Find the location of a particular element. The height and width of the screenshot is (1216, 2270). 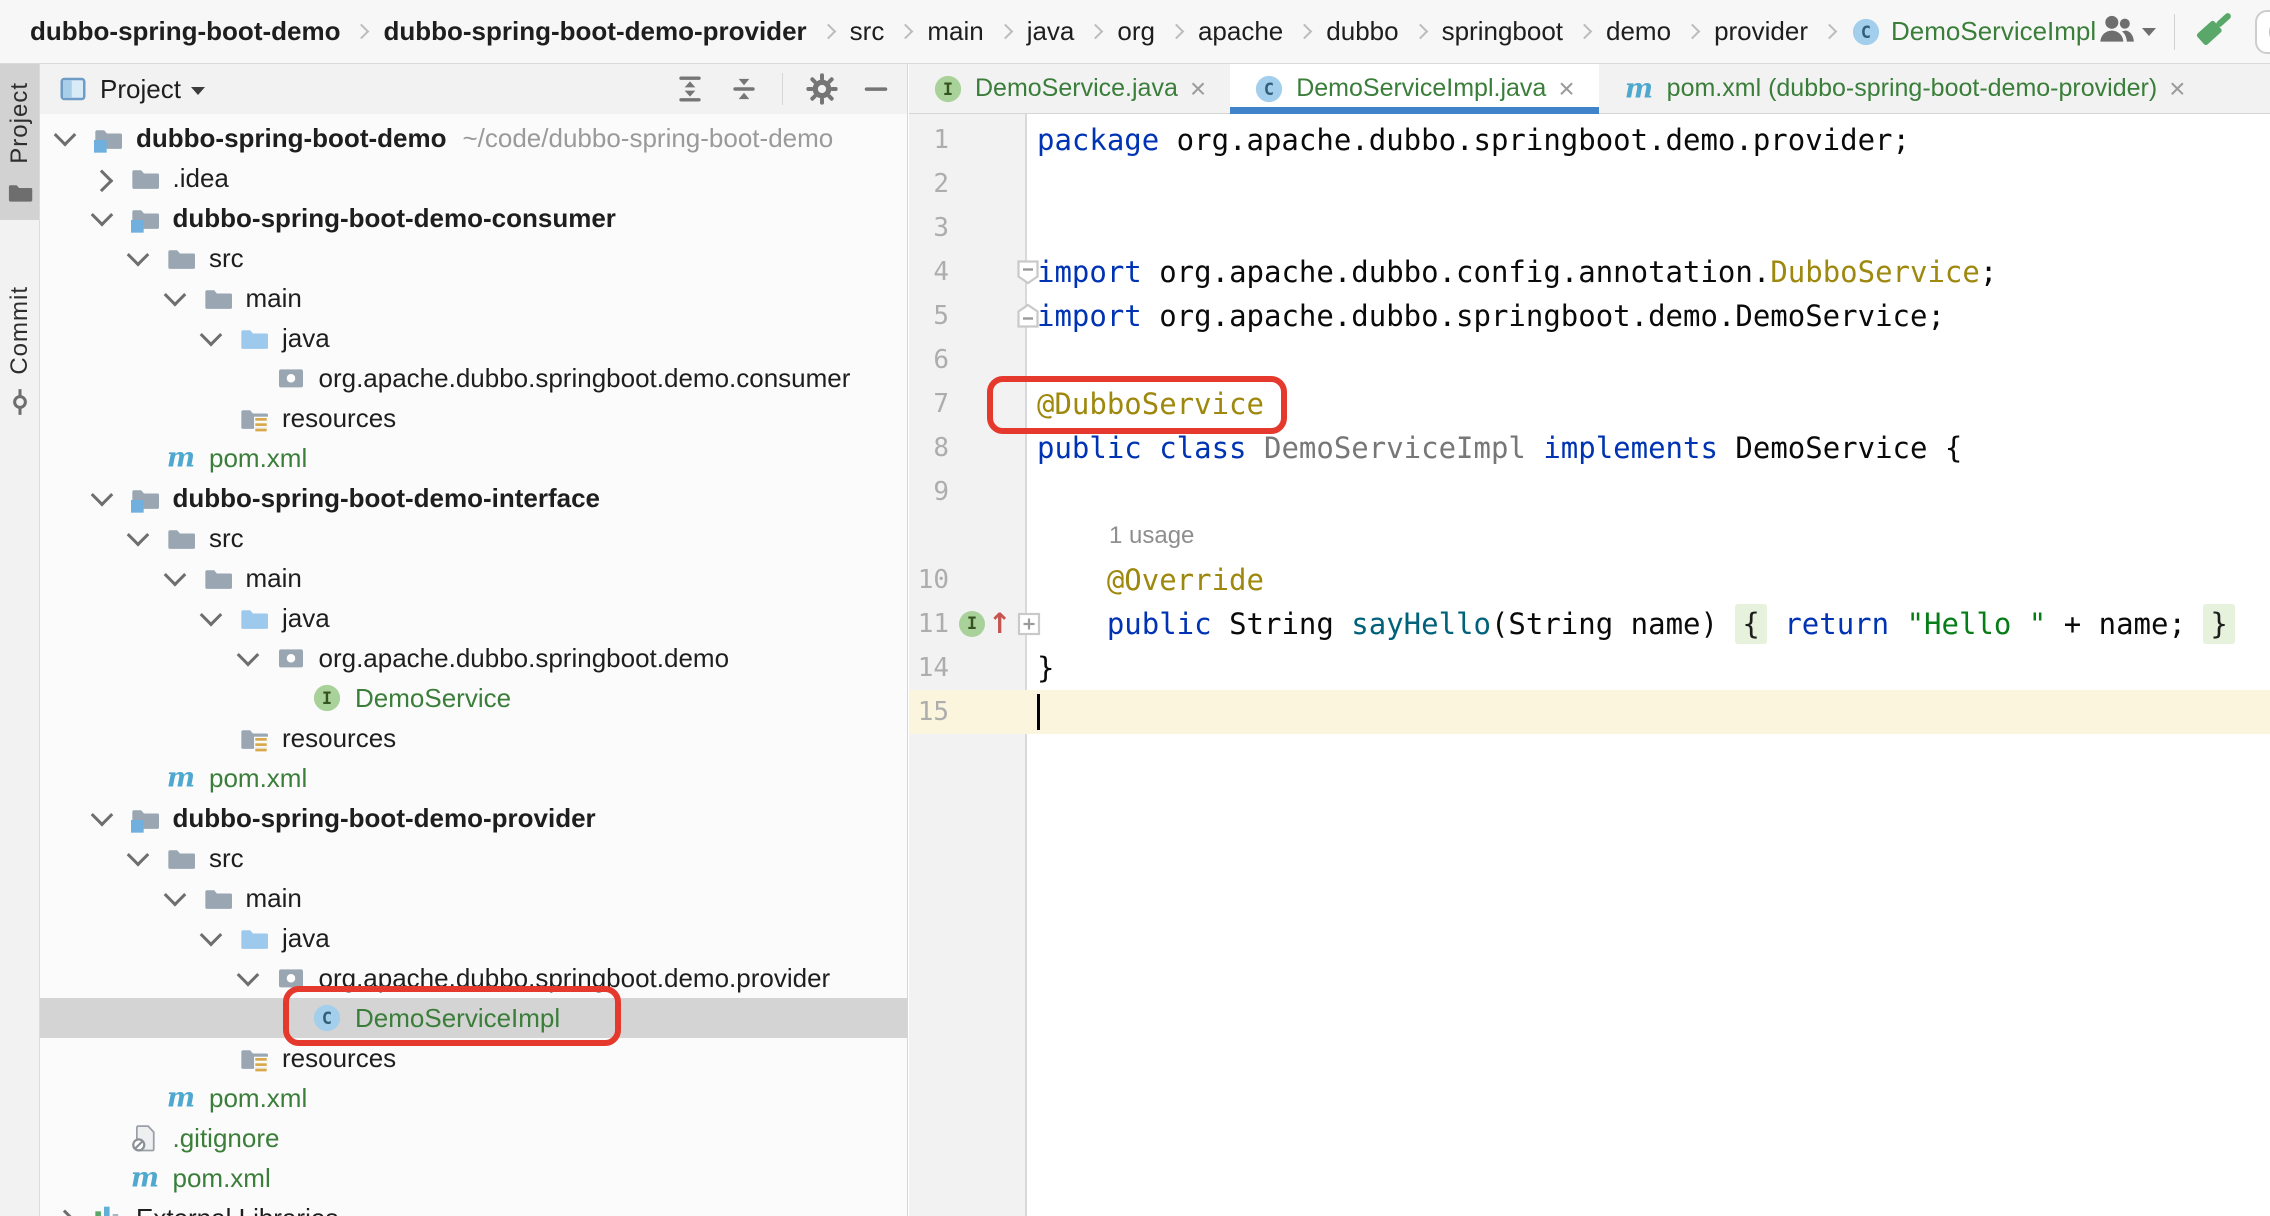

tree-row-demoserviceimpl: C DemoServiceImpl is located at coordinates (473, 1018).